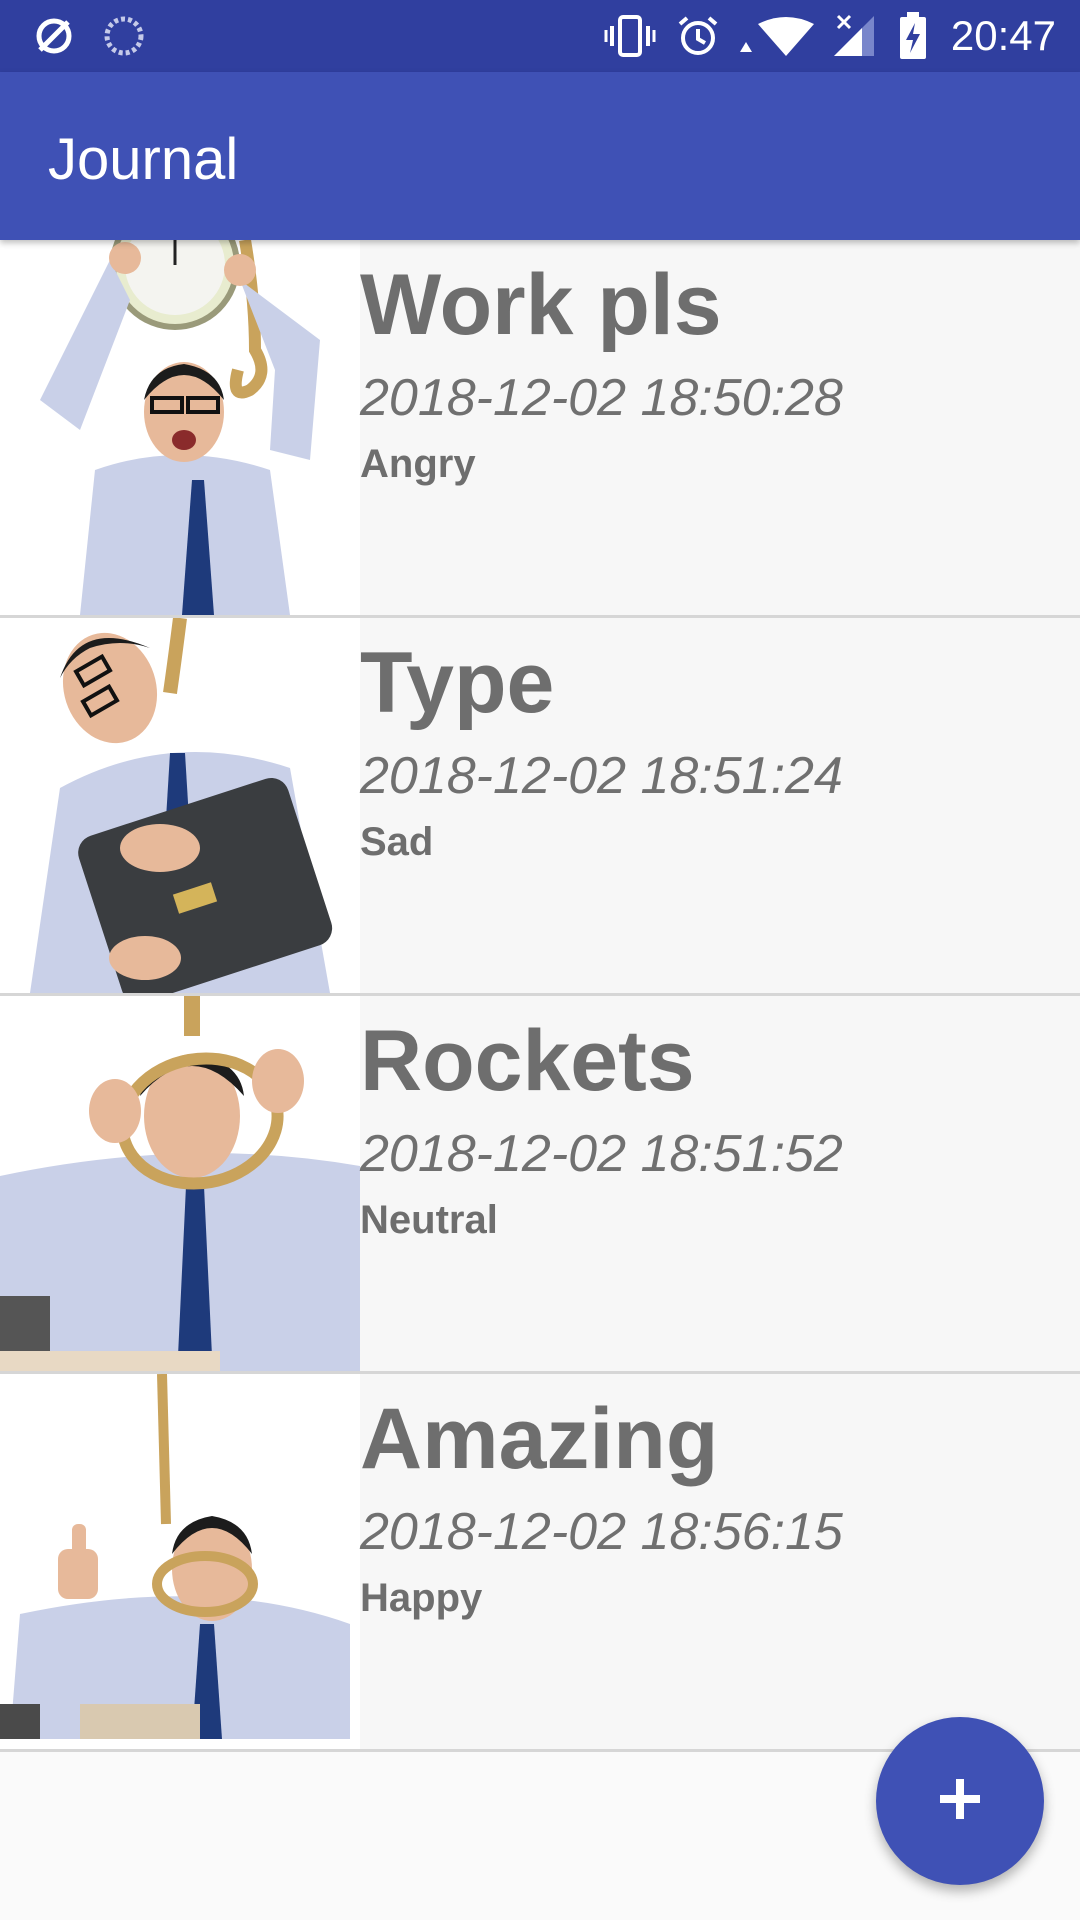 The width and height of the screenshot is (1080, 1920). What do you see at coordinates (540, 36) in the screenshot?
I see `status-bar: 20:47` at bounding box center [540, 36].